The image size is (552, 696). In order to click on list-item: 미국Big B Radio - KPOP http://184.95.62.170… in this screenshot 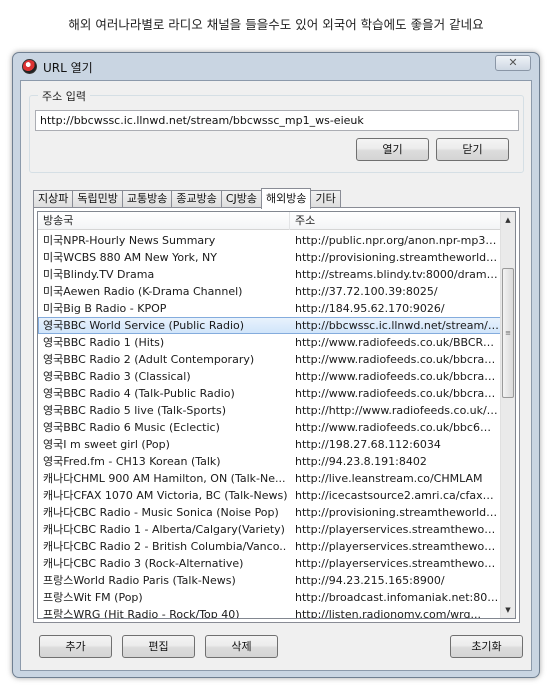, I will do `click(270, 308)`.